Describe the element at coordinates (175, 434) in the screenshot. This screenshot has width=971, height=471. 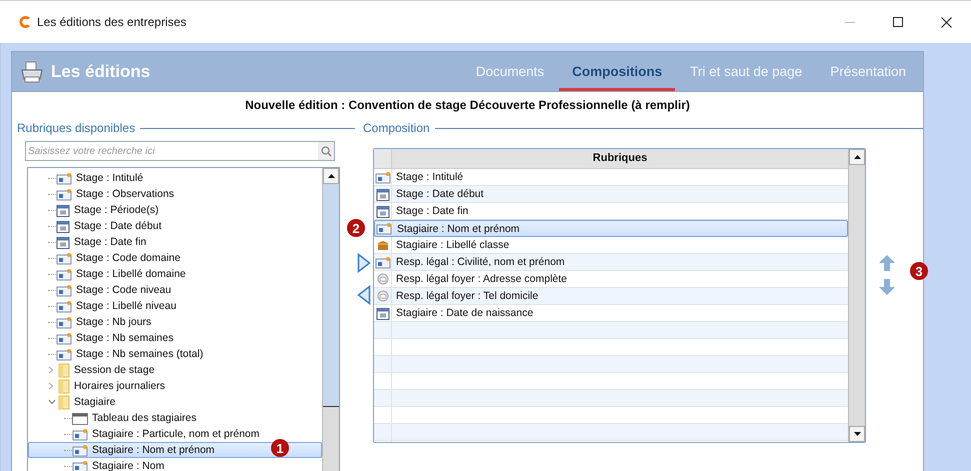
I see `tree-item: Stagiaire : Particule, nom et prénom` at that location.